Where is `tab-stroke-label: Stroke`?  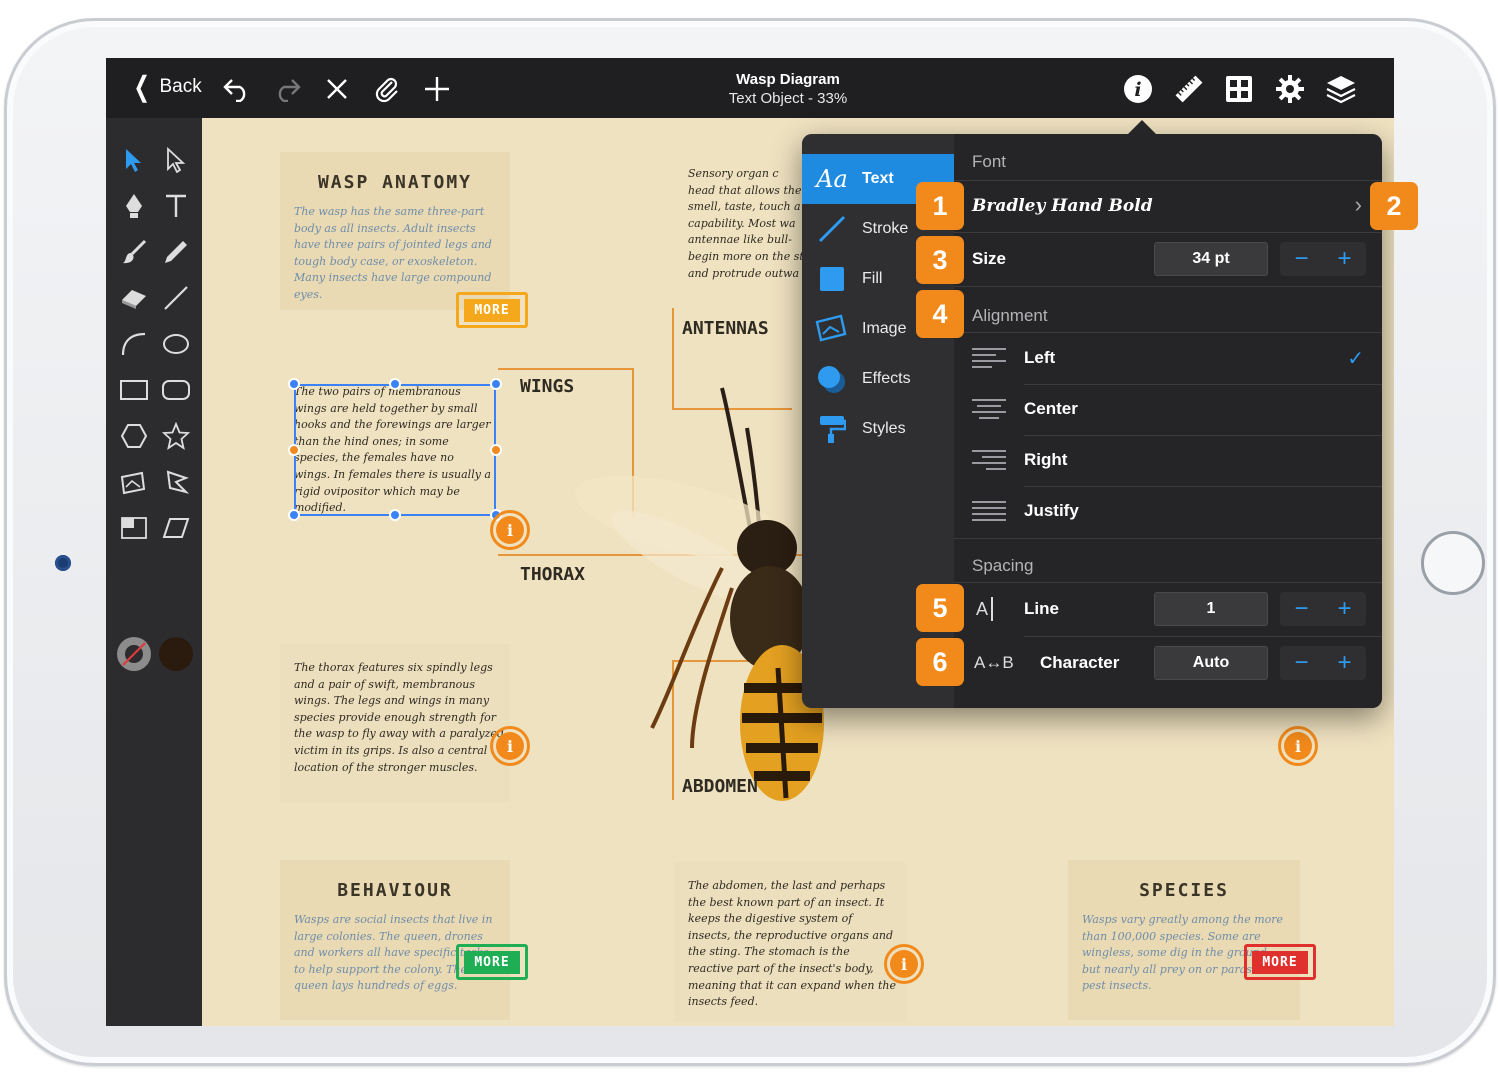
tab-stroke-label: Stroke is located at coordinates (885, 228).